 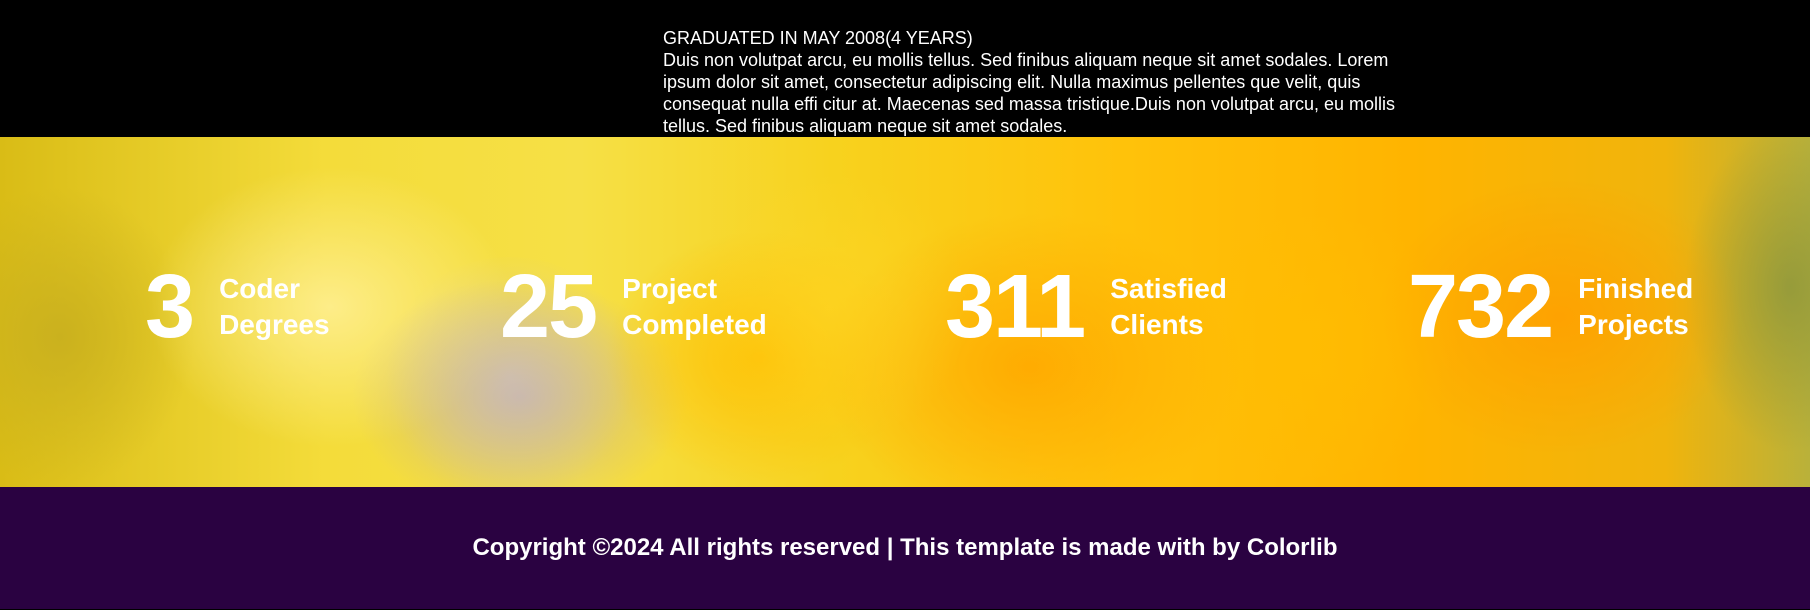 What do you see at coordinates (712, 307) in the screenshot?
I see `stat-label: Project Completed` at bounding box center [712, 307].